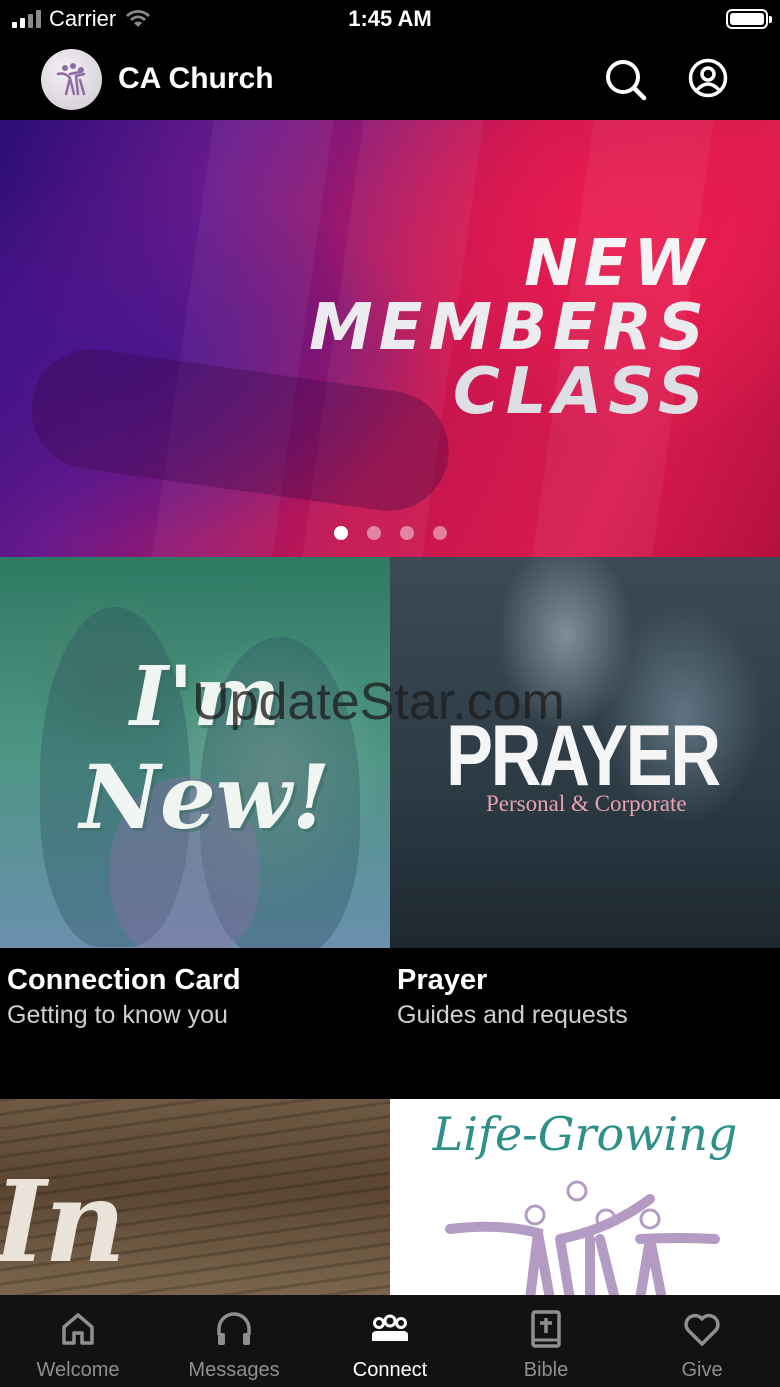 The height and width of the screenshot is (1387, 780). What do you see at coordinates (117, 1015) in the screenshot?
I see `connection-card-subtitle: Getting to know you` at bounding box center [117, 1015].